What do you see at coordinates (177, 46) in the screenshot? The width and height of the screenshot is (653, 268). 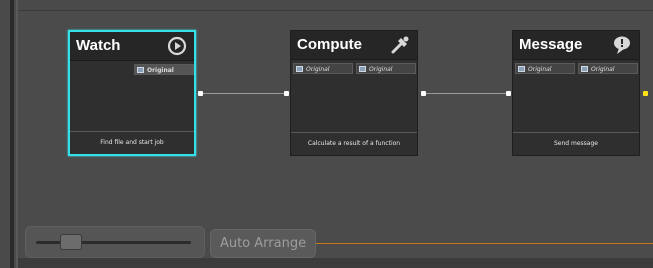 I see `play-circle-icon` at bounding box center [177, 46].